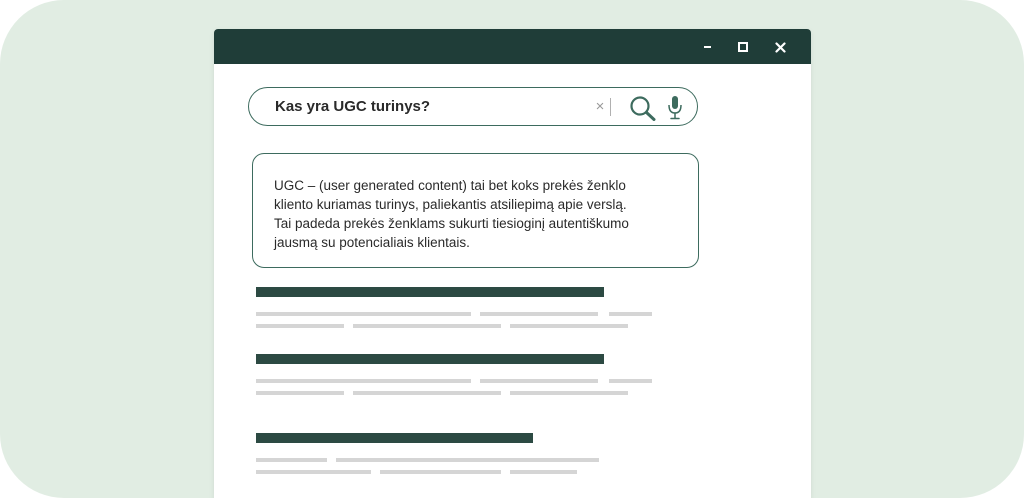  Describe the element at coordinates (600, 107) in the screenshot. I see `clear-icon: ×` at that location.